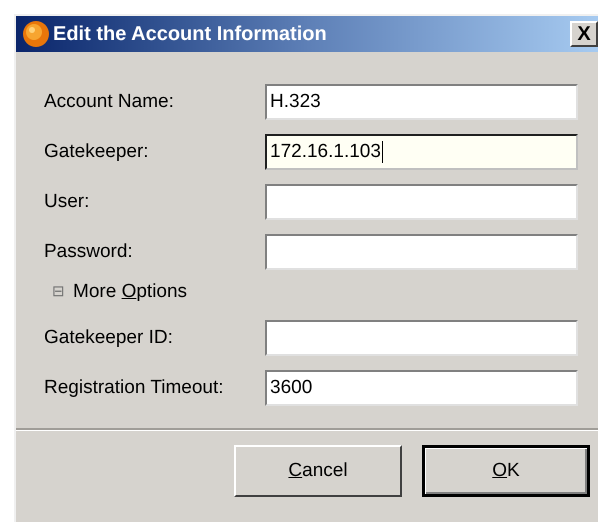  I want to click on cancel-button: Cancel, so click(318, 471).